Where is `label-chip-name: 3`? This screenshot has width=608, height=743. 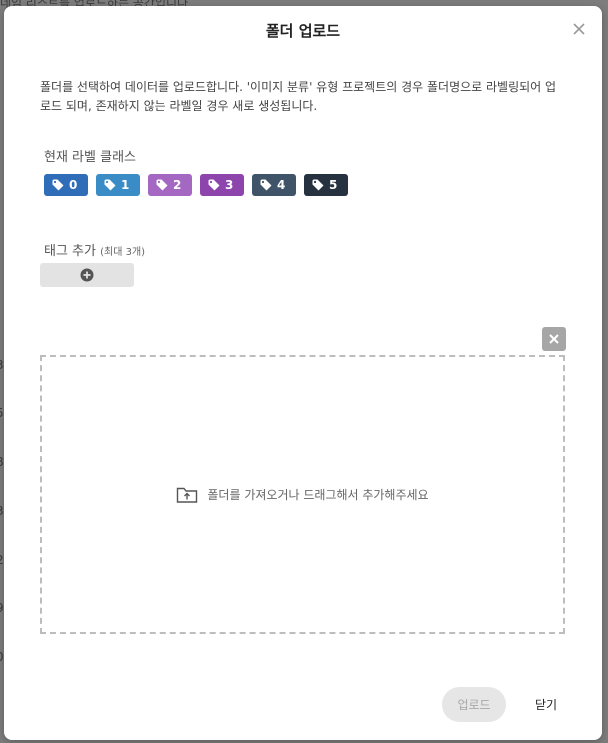
label-chip-name: 3 is located at coordinates (229, 185).